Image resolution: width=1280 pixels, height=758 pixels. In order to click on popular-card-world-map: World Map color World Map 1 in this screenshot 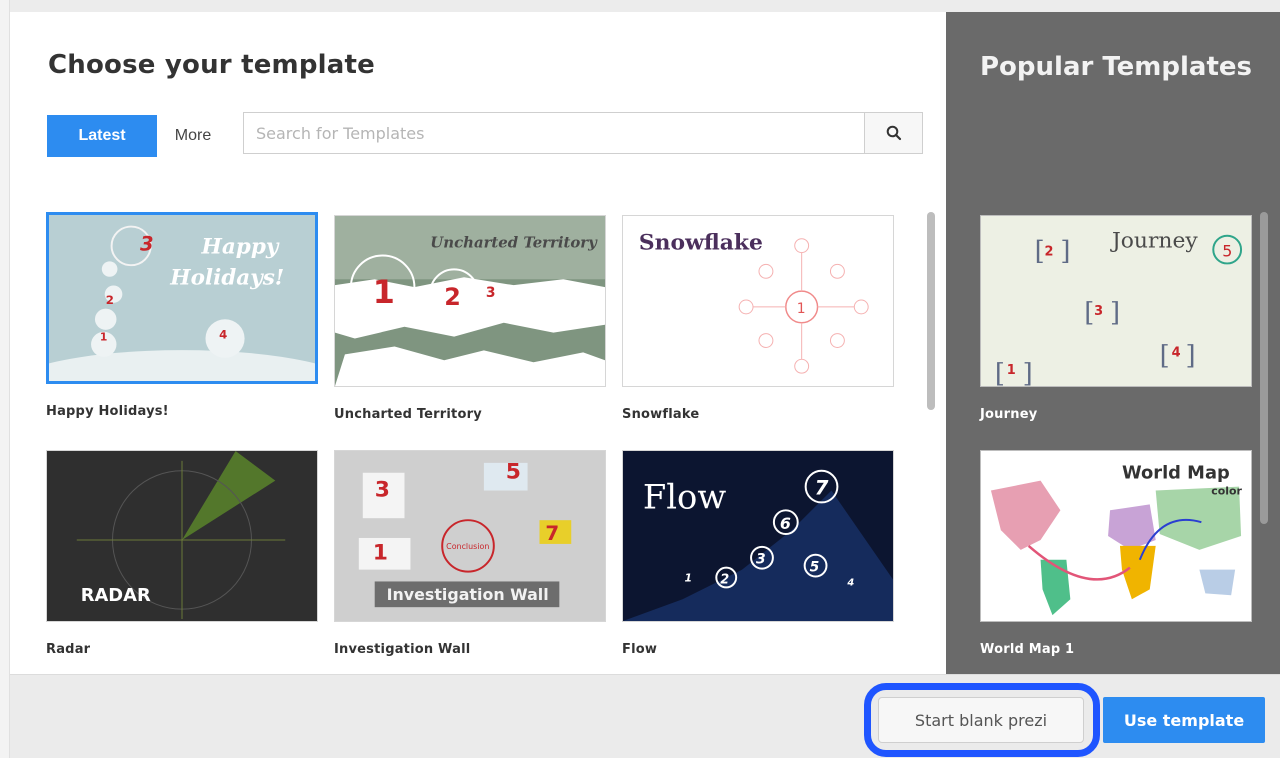, I will do `click(1116, 553)`.